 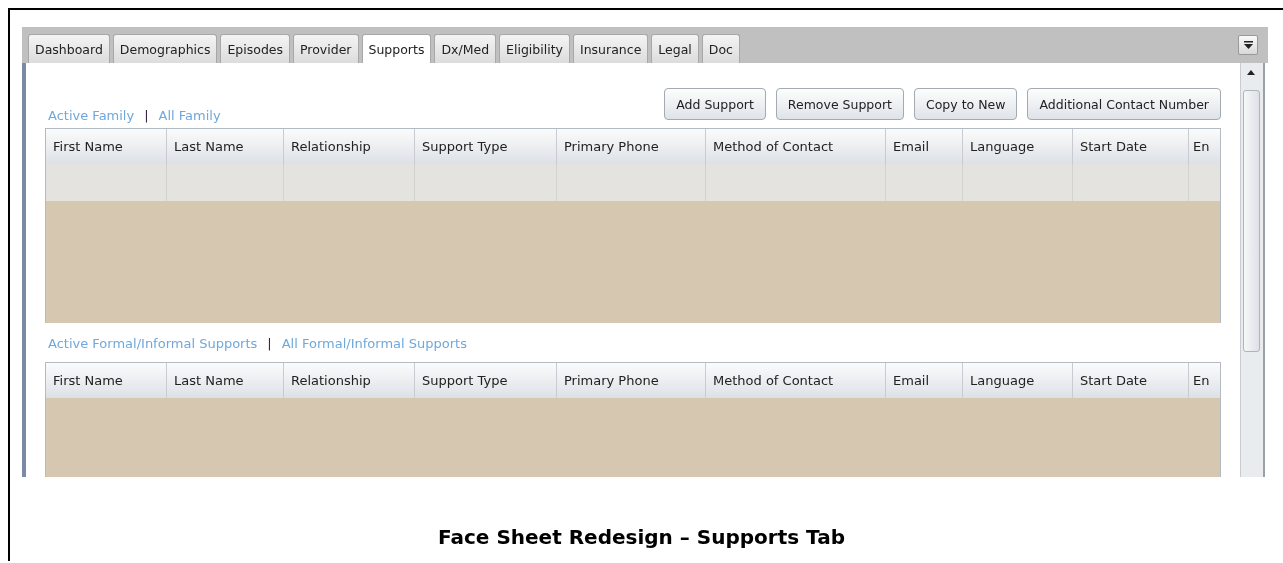 What do you see at coordinates (106, 380) in the screenshot?
I see `column-header: First Name` at bounding box center [106, 380].